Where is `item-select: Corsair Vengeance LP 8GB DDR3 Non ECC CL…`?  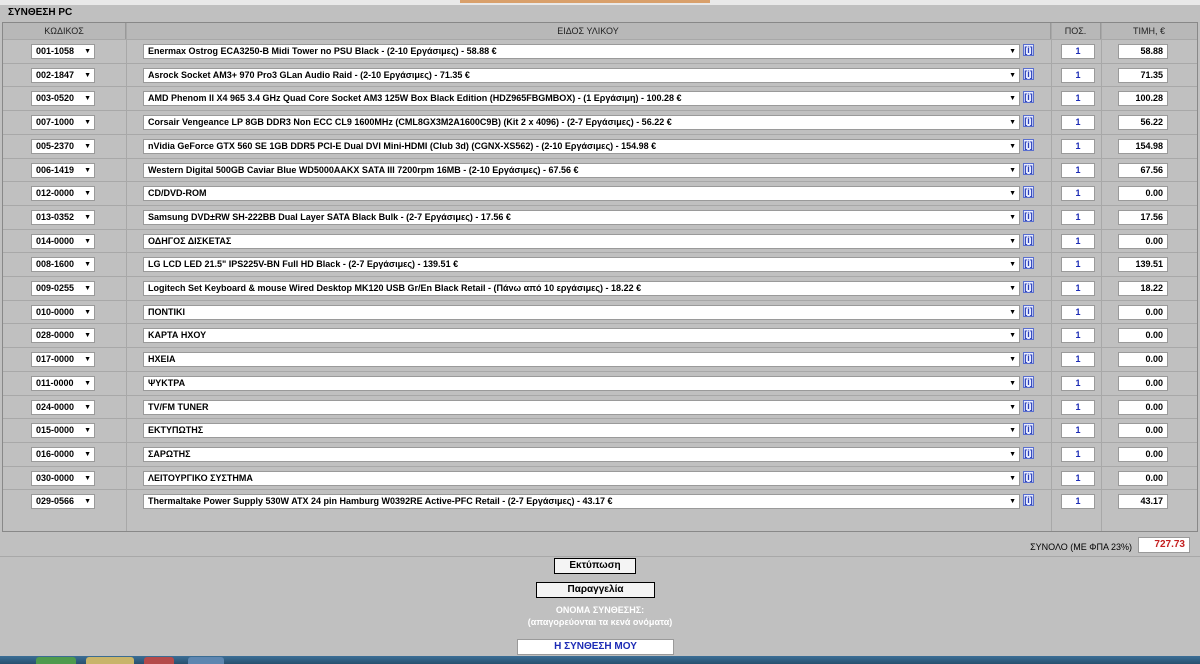
item-select: Corsair Vengeance LP 8GB DDR3 Non ECC CL… is located at coordinates (581, 123).